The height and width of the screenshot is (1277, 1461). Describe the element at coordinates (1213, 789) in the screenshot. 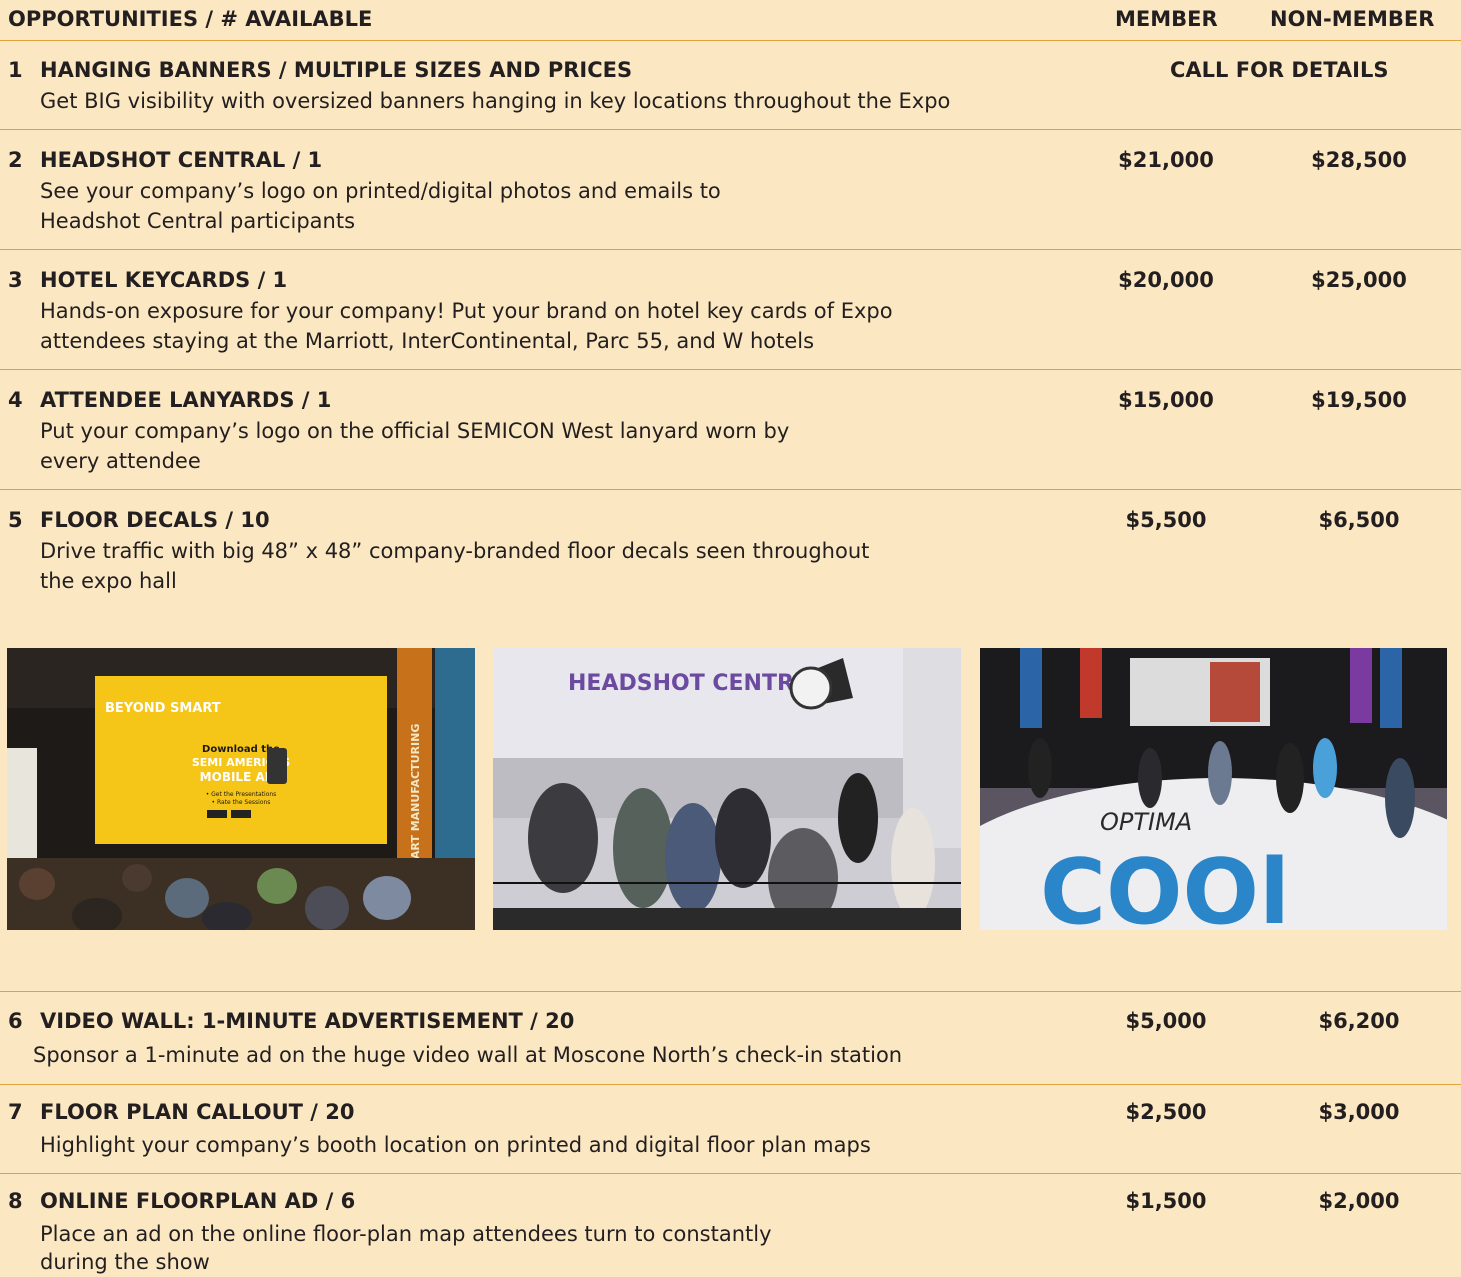

I see `photo-floor-decal: OPTIMA COOl` at that location.